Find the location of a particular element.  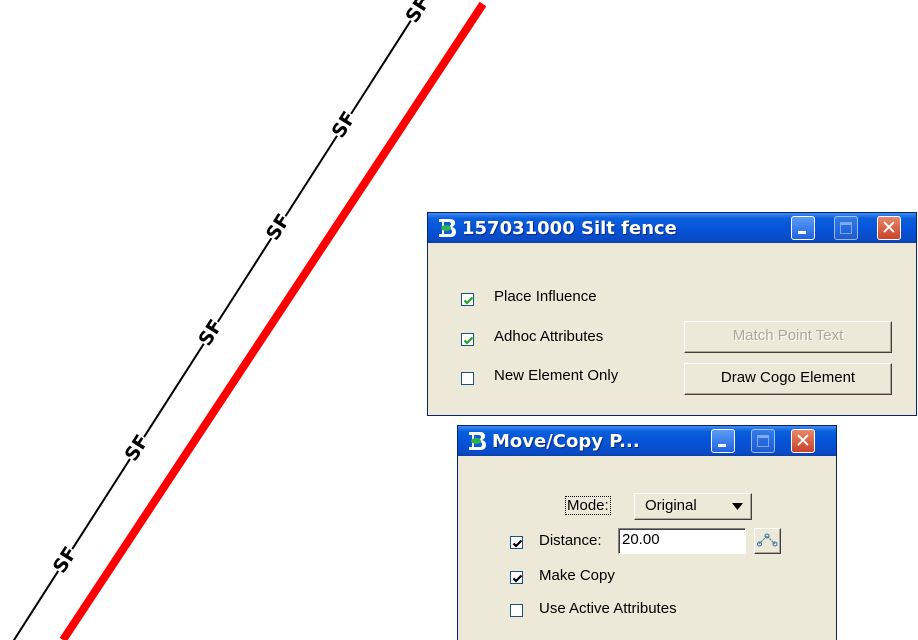

make-copy-label: Make Copy is located at coordinates (577, 575).